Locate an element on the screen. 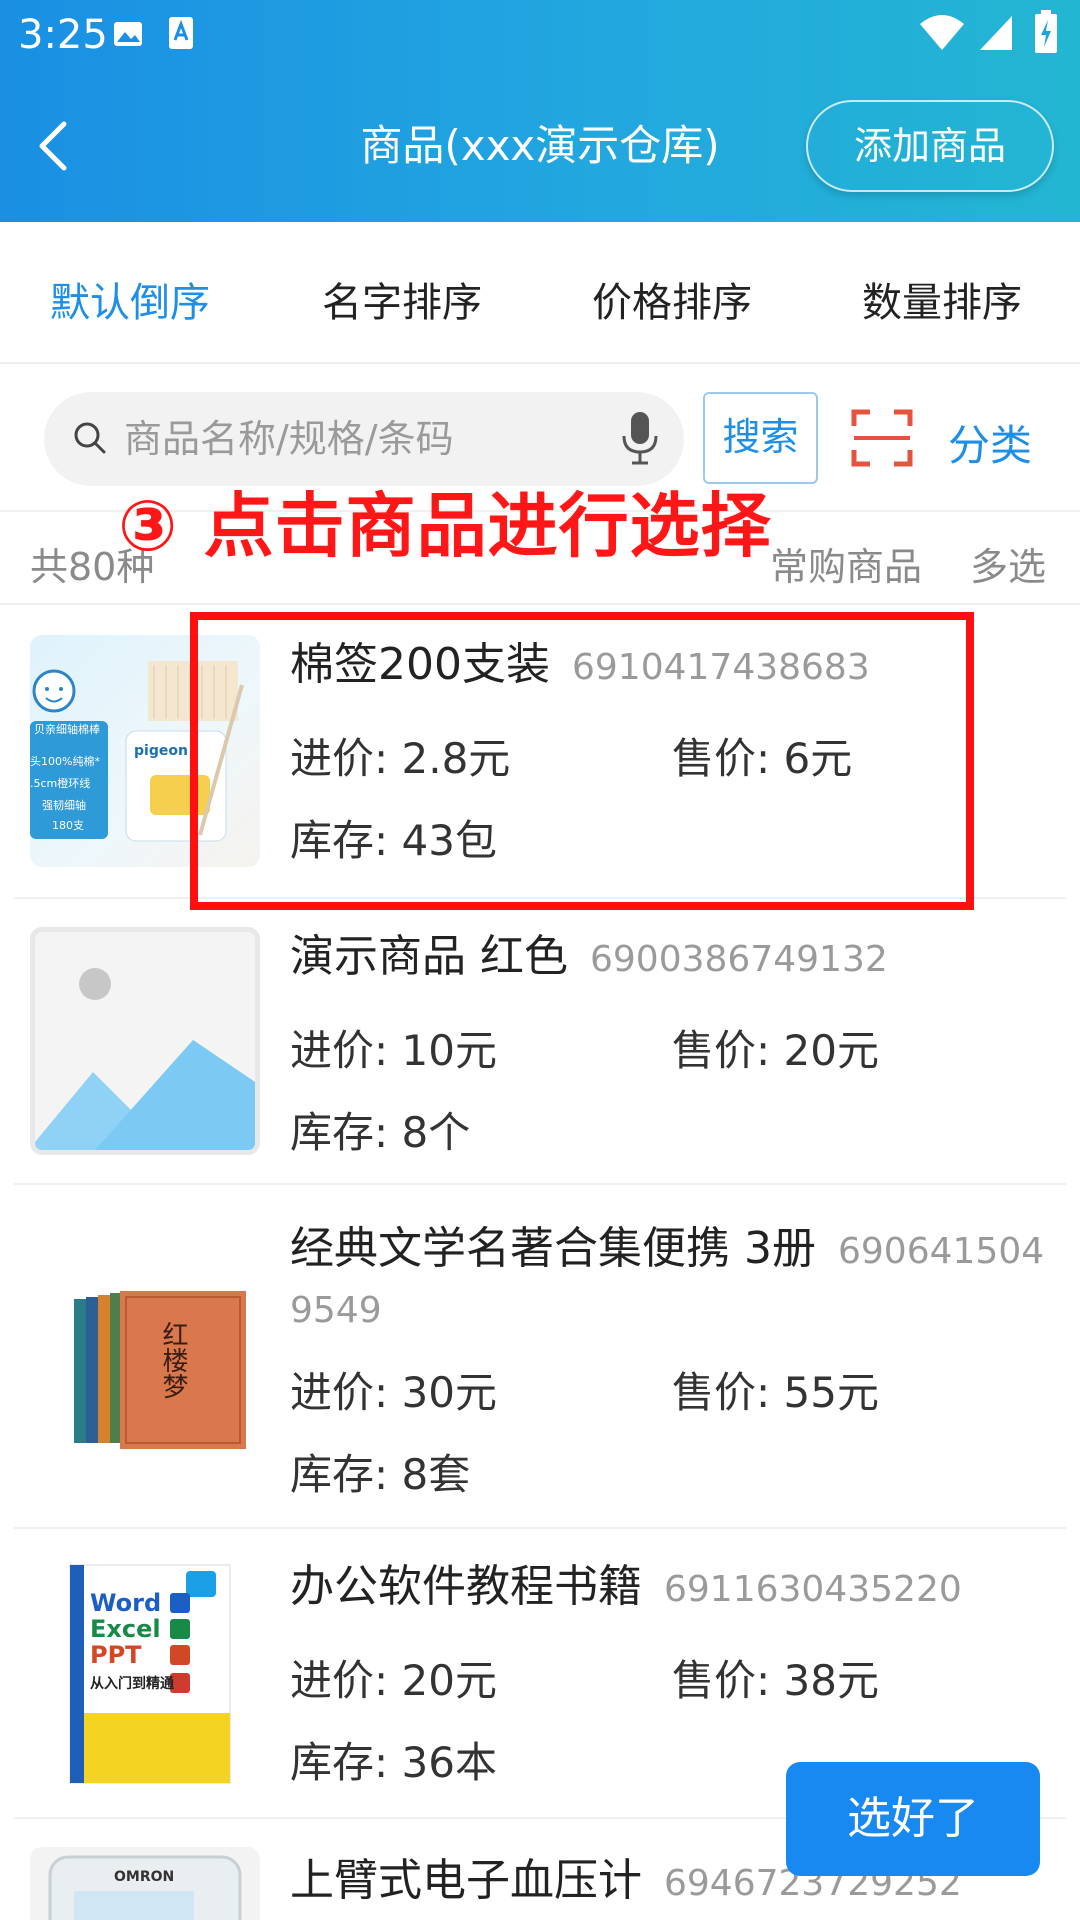 The image size is (1080, 1920). battery-icon is located at coordinates (1046, 31).